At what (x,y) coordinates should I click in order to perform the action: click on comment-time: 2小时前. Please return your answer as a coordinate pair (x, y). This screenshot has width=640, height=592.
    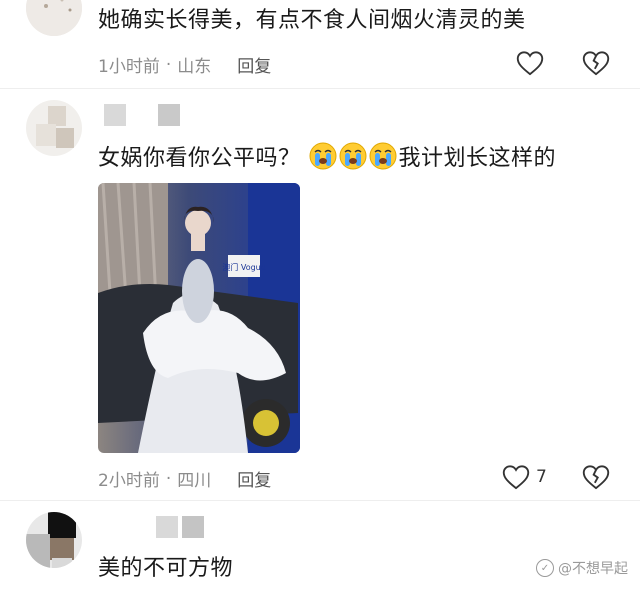
    Looking at the image, I should click on (129, 481).